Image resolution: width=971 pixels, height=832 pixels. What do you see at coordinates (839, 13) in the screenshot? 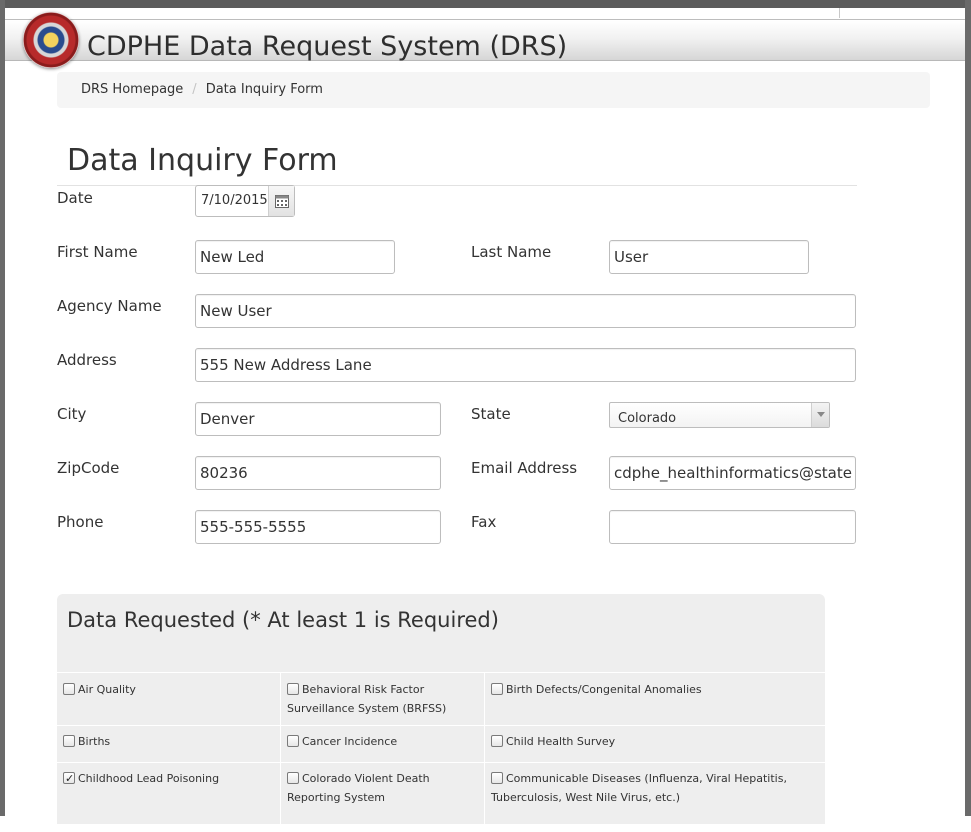
I see `strip-divider` at bounding box center [839, 13].